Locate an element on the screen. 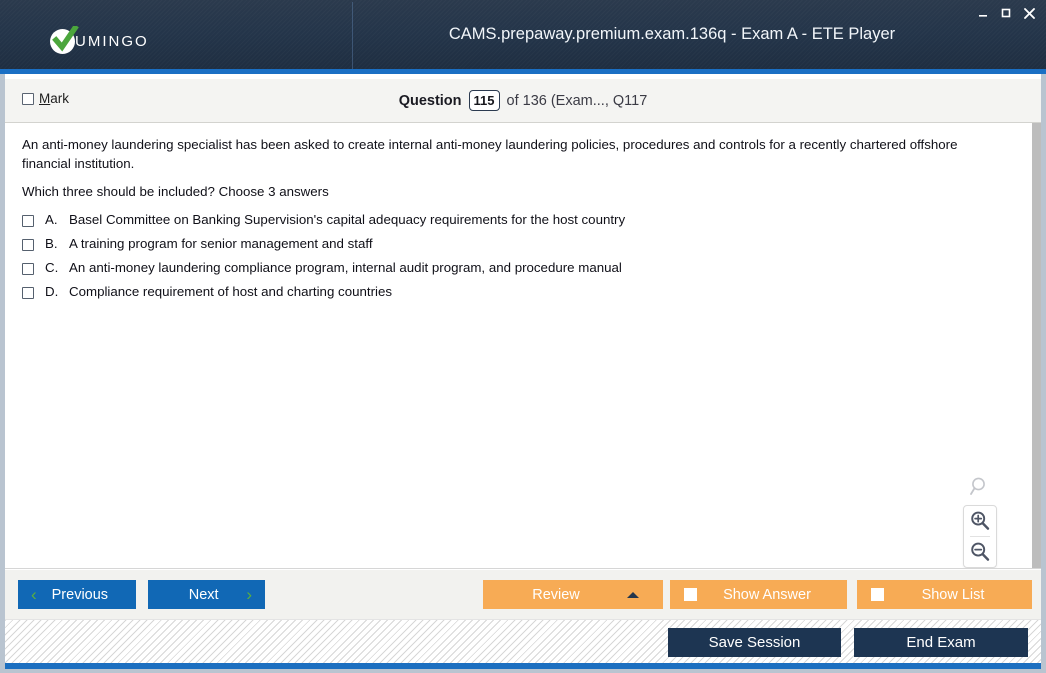  answer-checkbox-b is located at coordinates (28, 245).